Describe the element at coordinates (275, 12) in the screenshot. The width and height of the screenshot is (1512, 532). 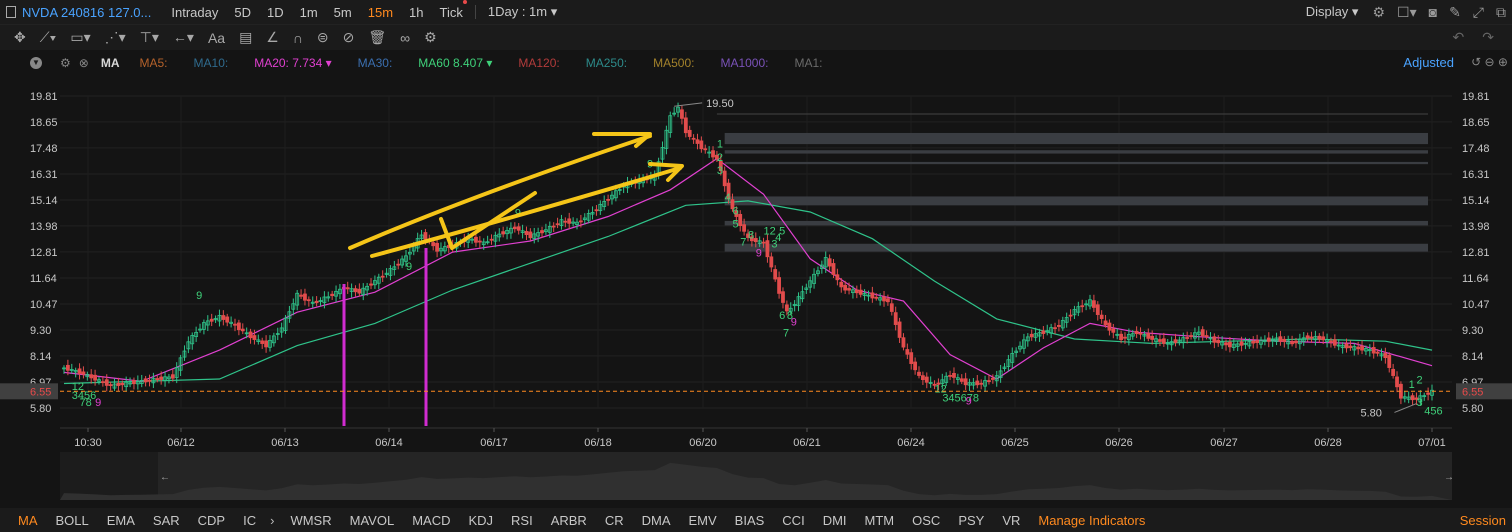
I see `tf-1d: 1D` at that location.